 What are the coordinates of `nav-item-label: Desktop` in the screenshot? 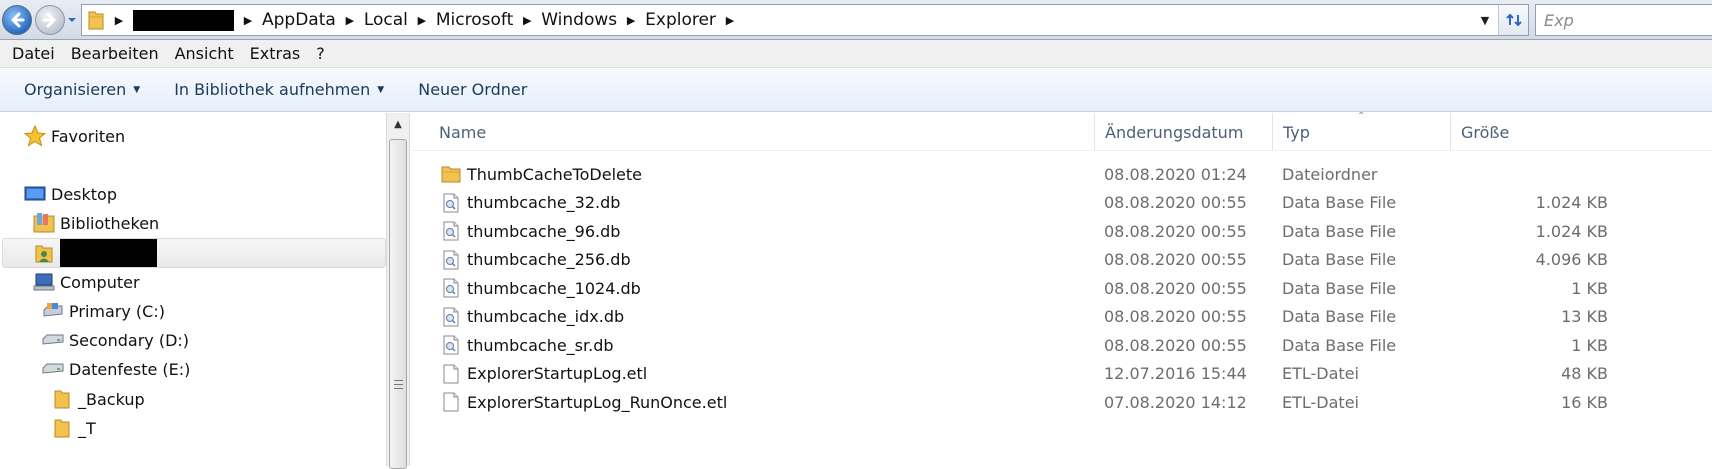 It's located at (84, 194).